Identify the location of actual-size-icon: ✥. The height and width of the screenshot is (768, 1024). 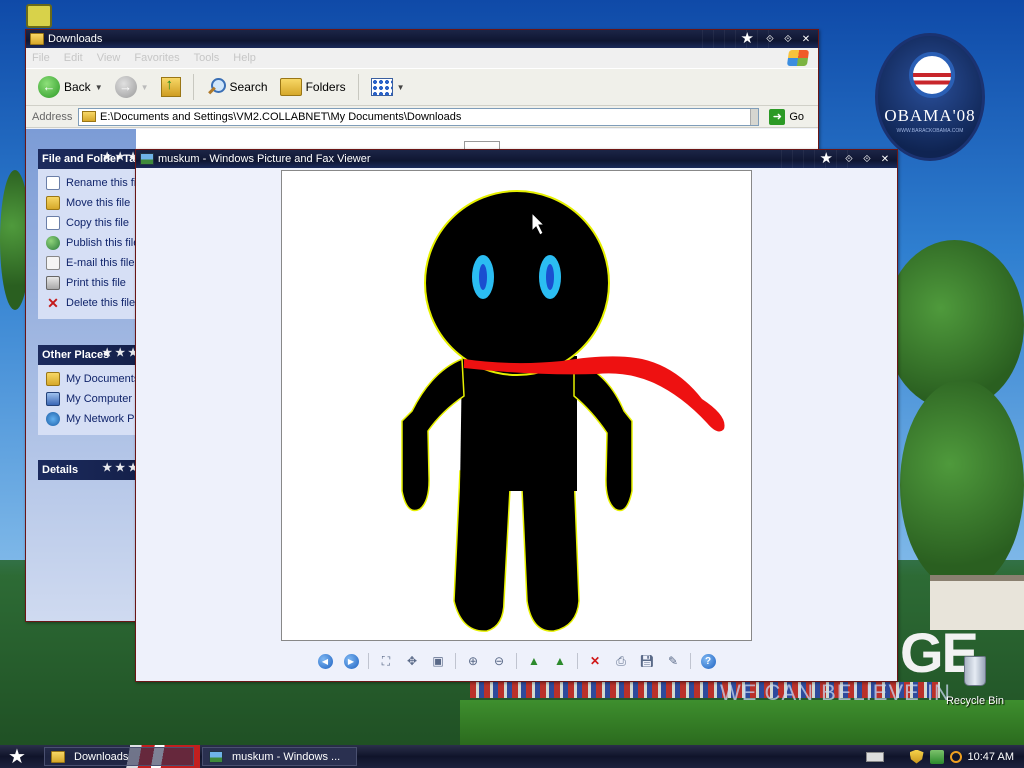
(412, 661).